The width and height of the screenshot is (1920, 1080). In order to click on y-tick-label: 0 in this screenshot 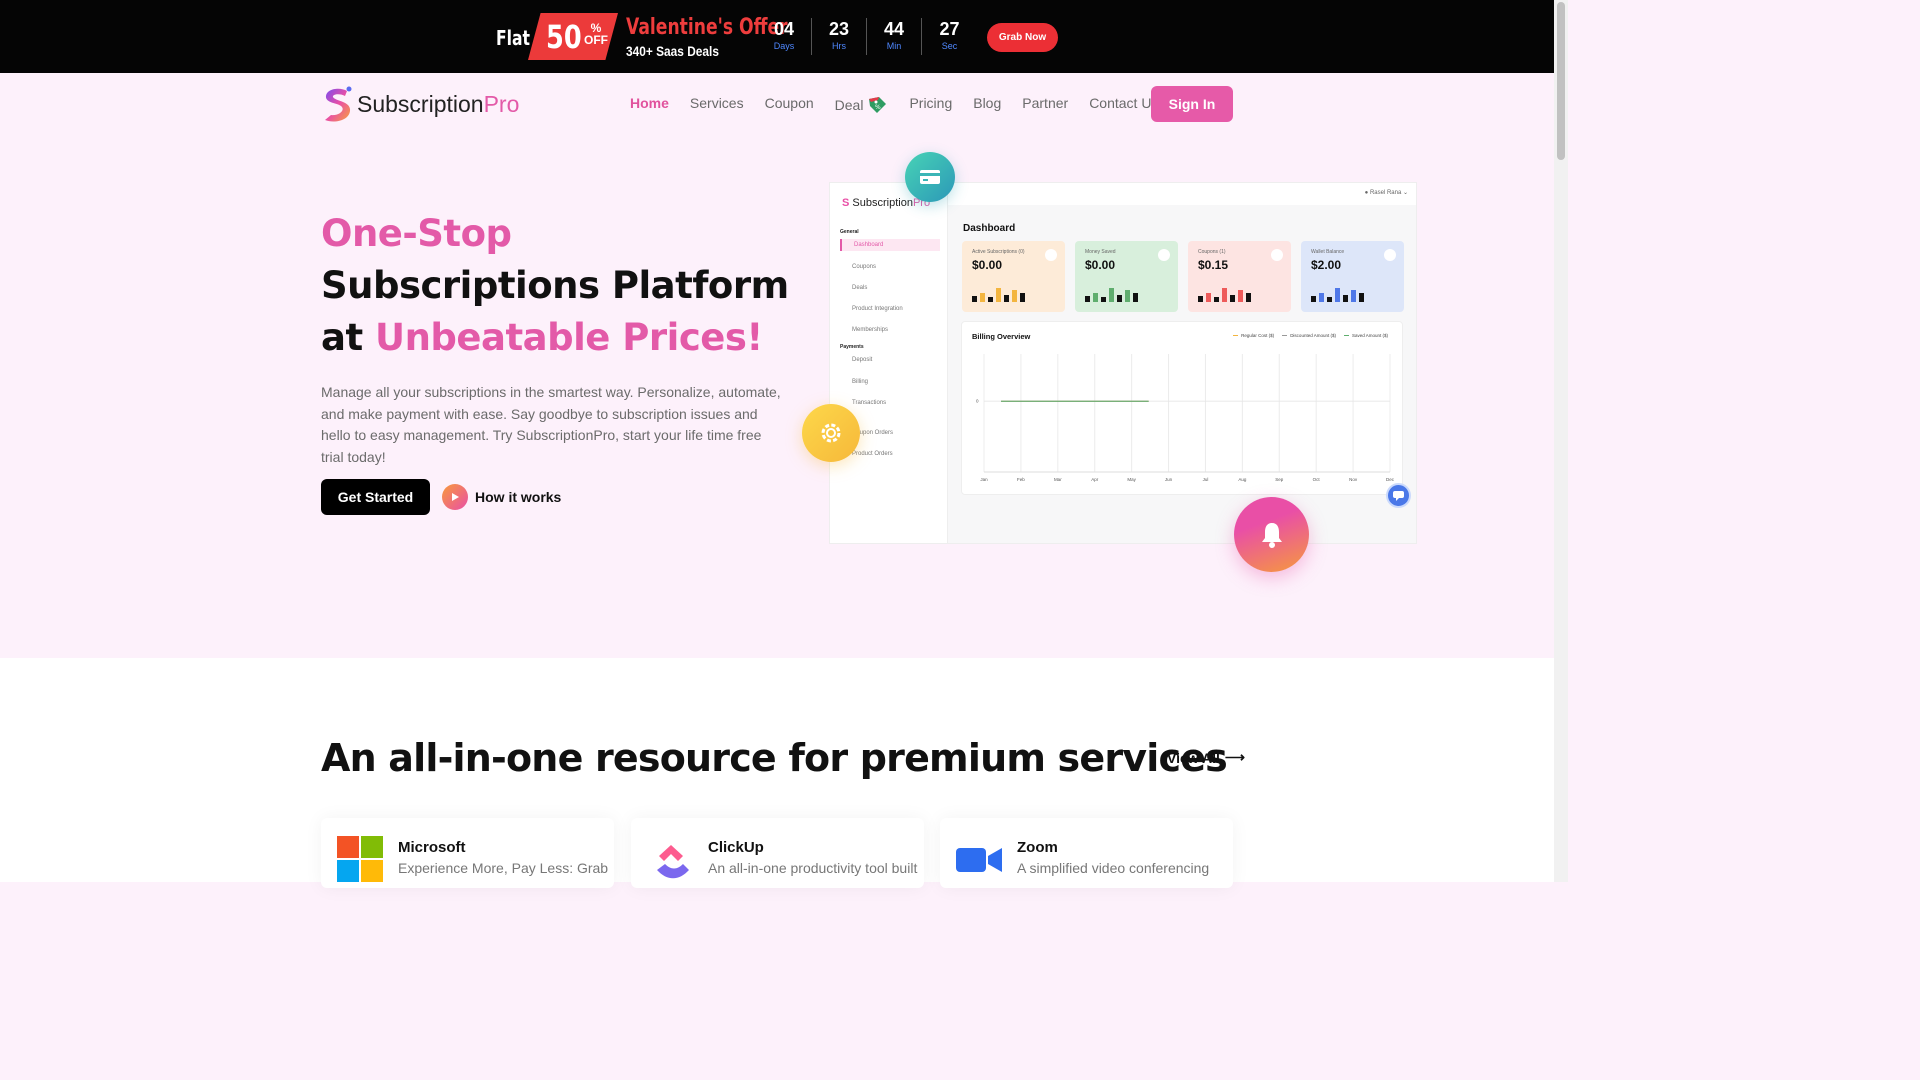, I will do `click(977, 401)`.